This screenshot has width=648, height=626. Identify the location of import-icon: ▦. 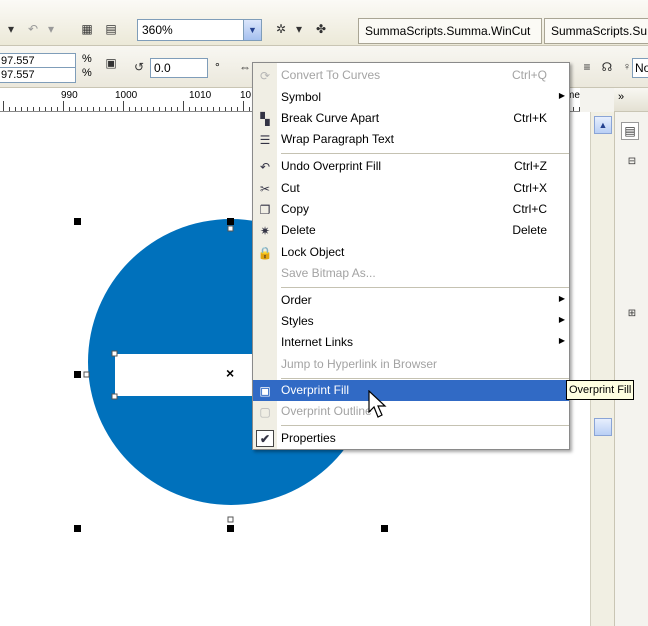
(87, 29).